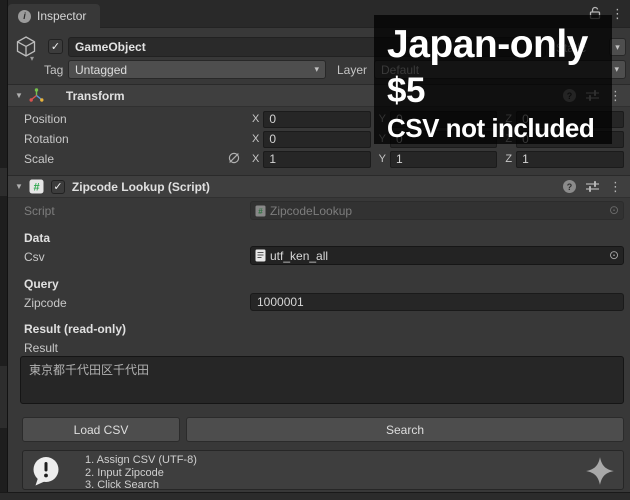 The image size is (630, 500). What do you see at coordinates (569, 186) in the screenshot?
I see `help-icon: ?` at bounding box center [569, 186].